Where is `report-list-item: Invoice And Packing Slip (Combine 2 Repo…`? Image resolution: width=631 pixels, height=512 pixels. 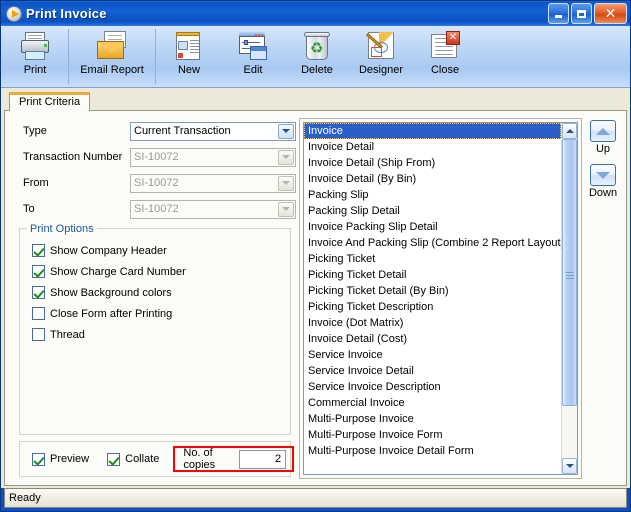
report-list-item: Invoice And Packing Slip (Combine 2 Repo… is located at coordinates (432, 243).